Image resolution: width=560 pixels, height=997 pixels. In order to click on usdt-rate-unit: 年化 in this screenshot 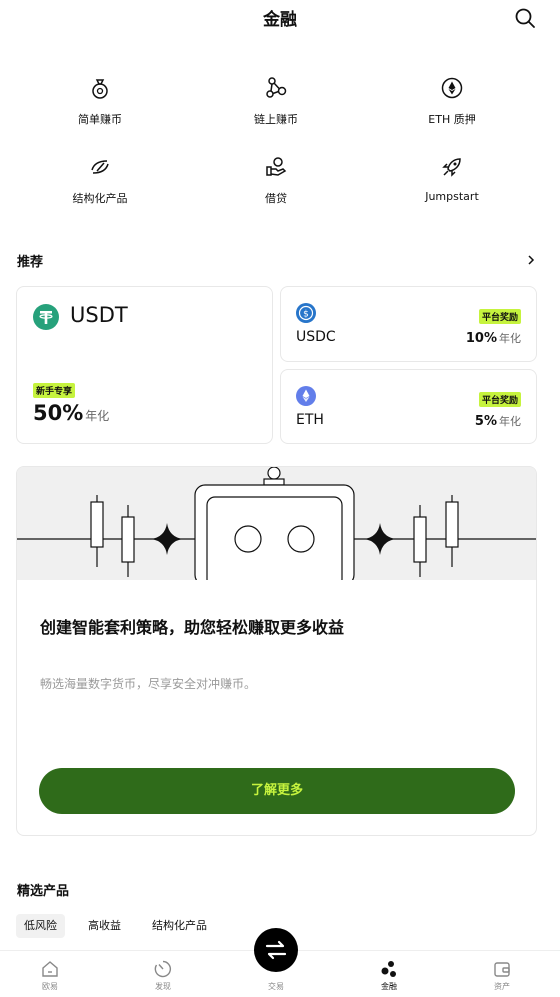, I will do `click(97, 416)`.